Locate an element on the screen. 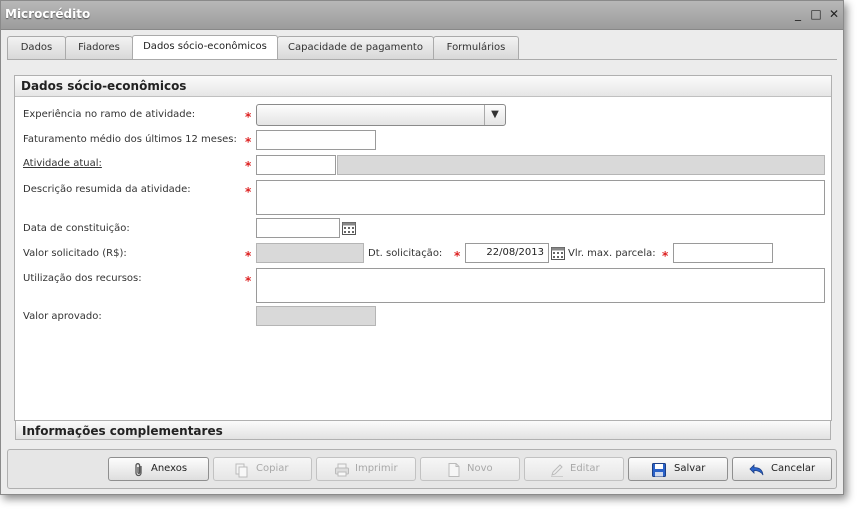 This screenshot has width=868, height=521. valor-solicitado-field is located at coordinates (310, 253).